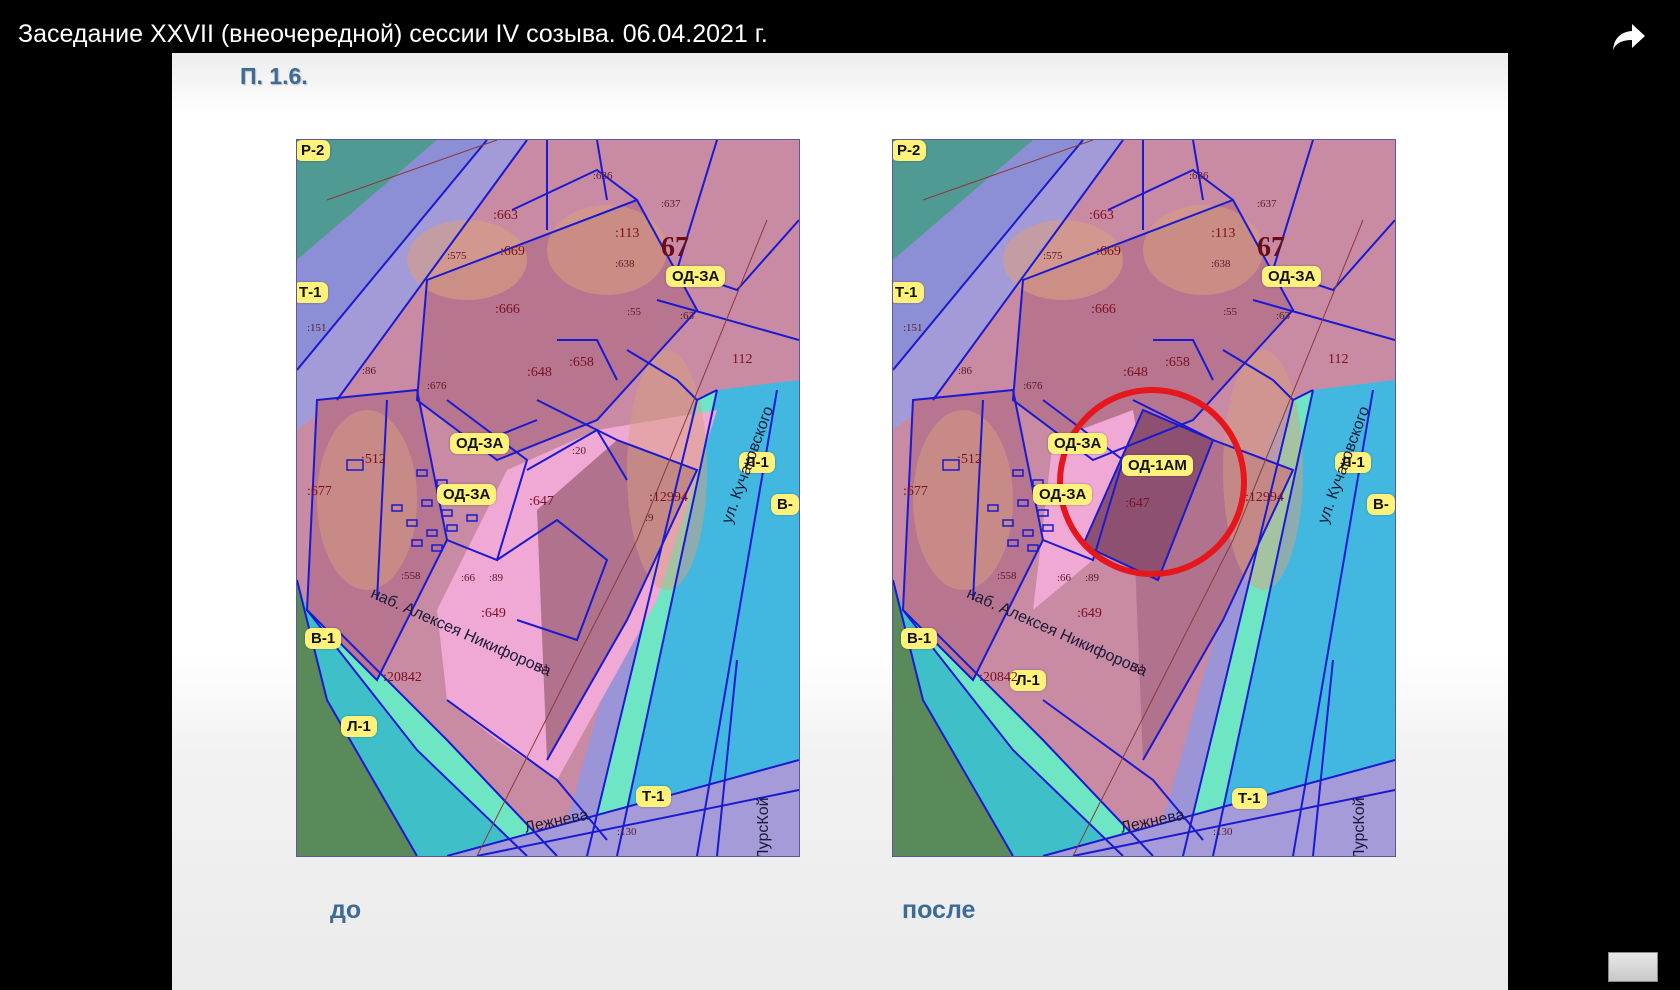 The width and height of the screenshot is (1680, 990). Describe the element at coordinates (346, 910) in the screenshot. I see `caption-before: до` at that location.